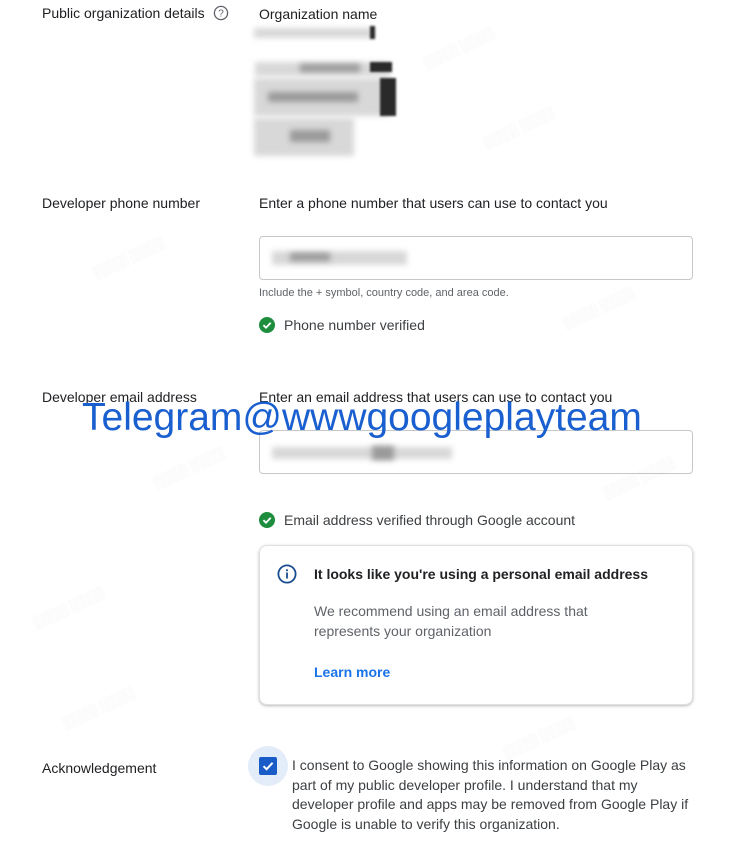 Image resolution: width=746 pixels, height=843 pixels. What do you see at coordinates (362, 417) in the screenshot?
I see `telegram-overlay-text: Telegram@wwwgoogleplayteam` at bounding box center [362, 417].